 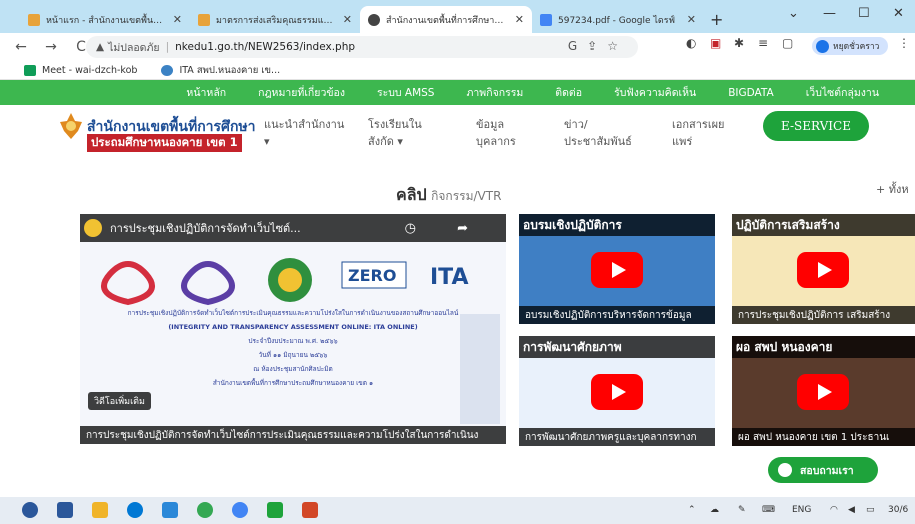 I want to click on wifi-icon: ◠, so click(x=834, y=510).